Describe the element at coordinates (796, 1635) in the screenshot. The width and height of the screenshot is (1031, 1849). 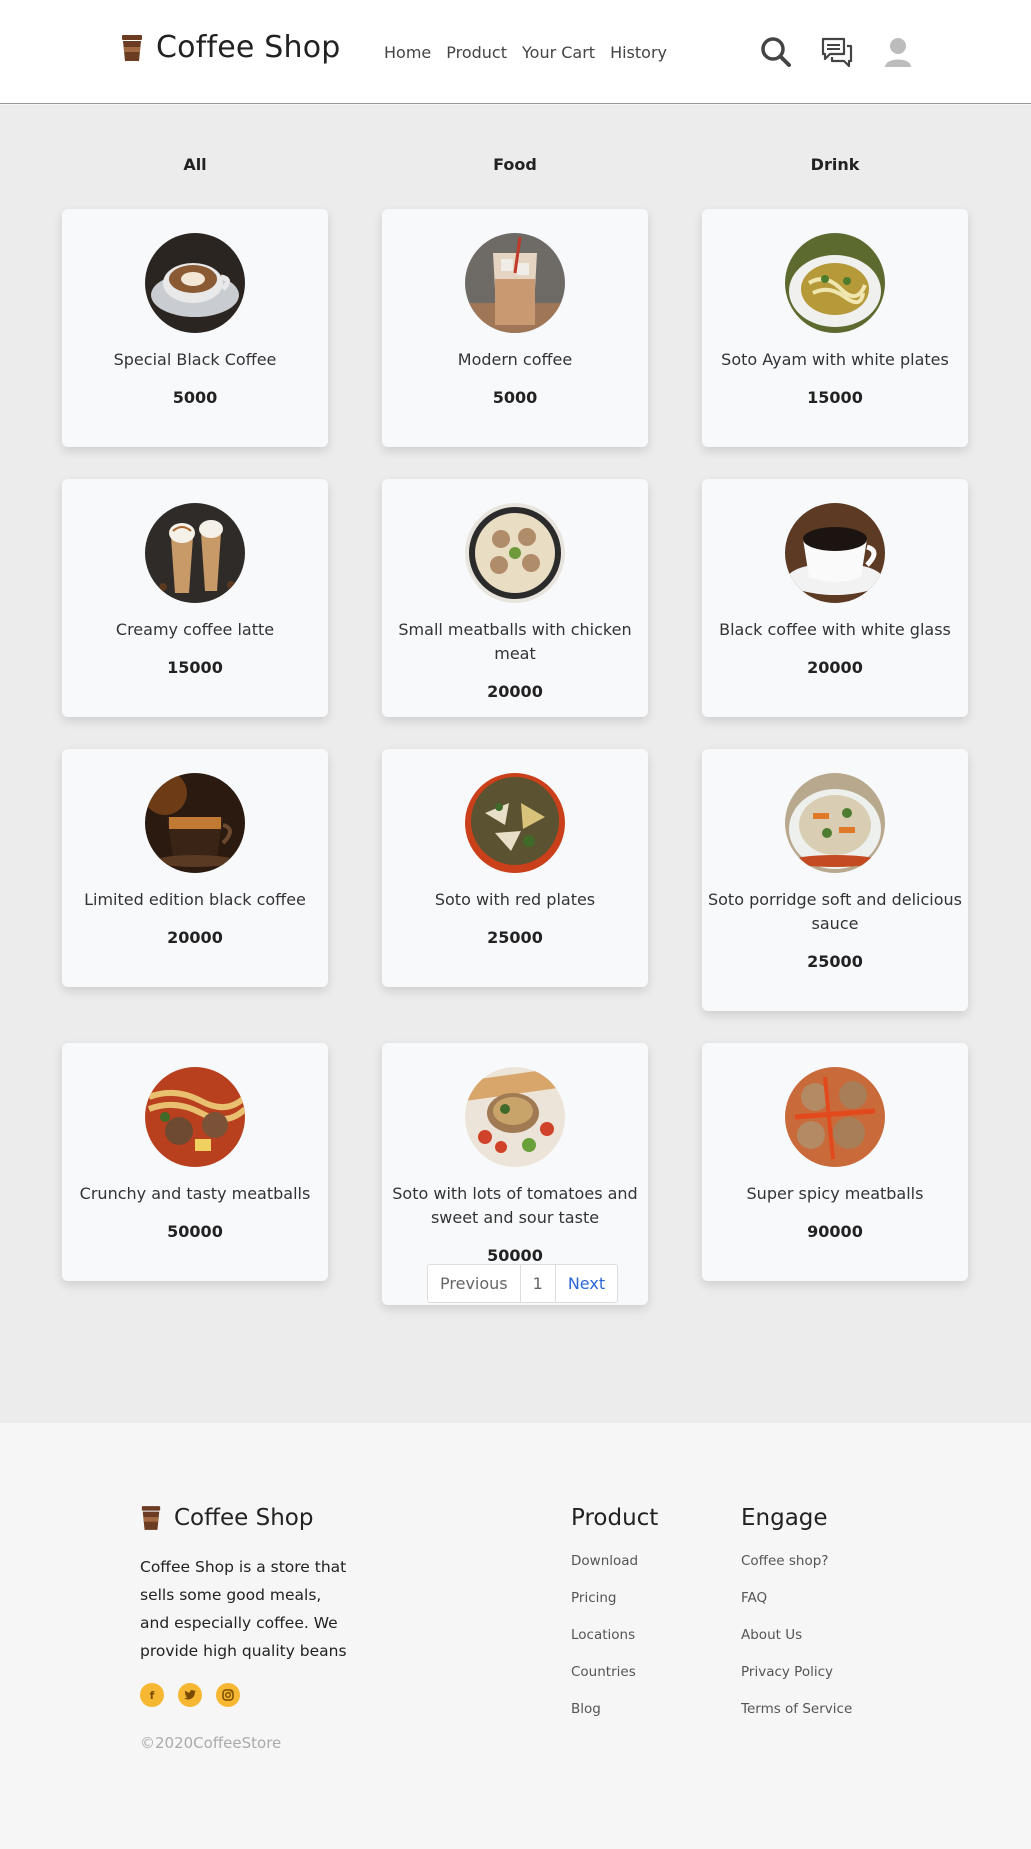
I see `footer-link-about-us: About Us` at that location.